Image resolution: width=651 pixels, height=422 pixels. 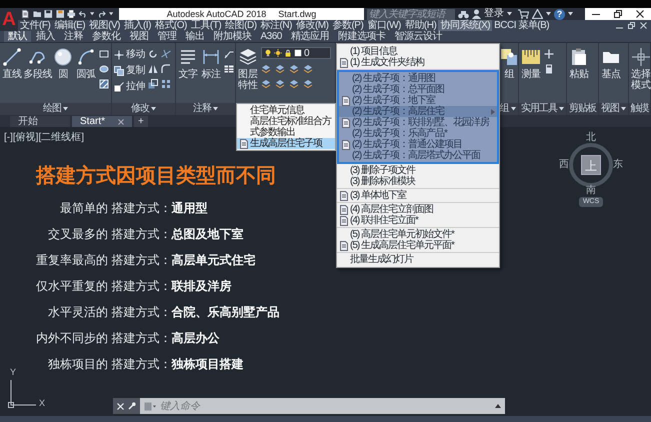 What do you see at coordinates (286, 127) in the screenshot?
I see `menu-item: 高层住宅标准组合方式参数输出` at bounding box center [286, 127].